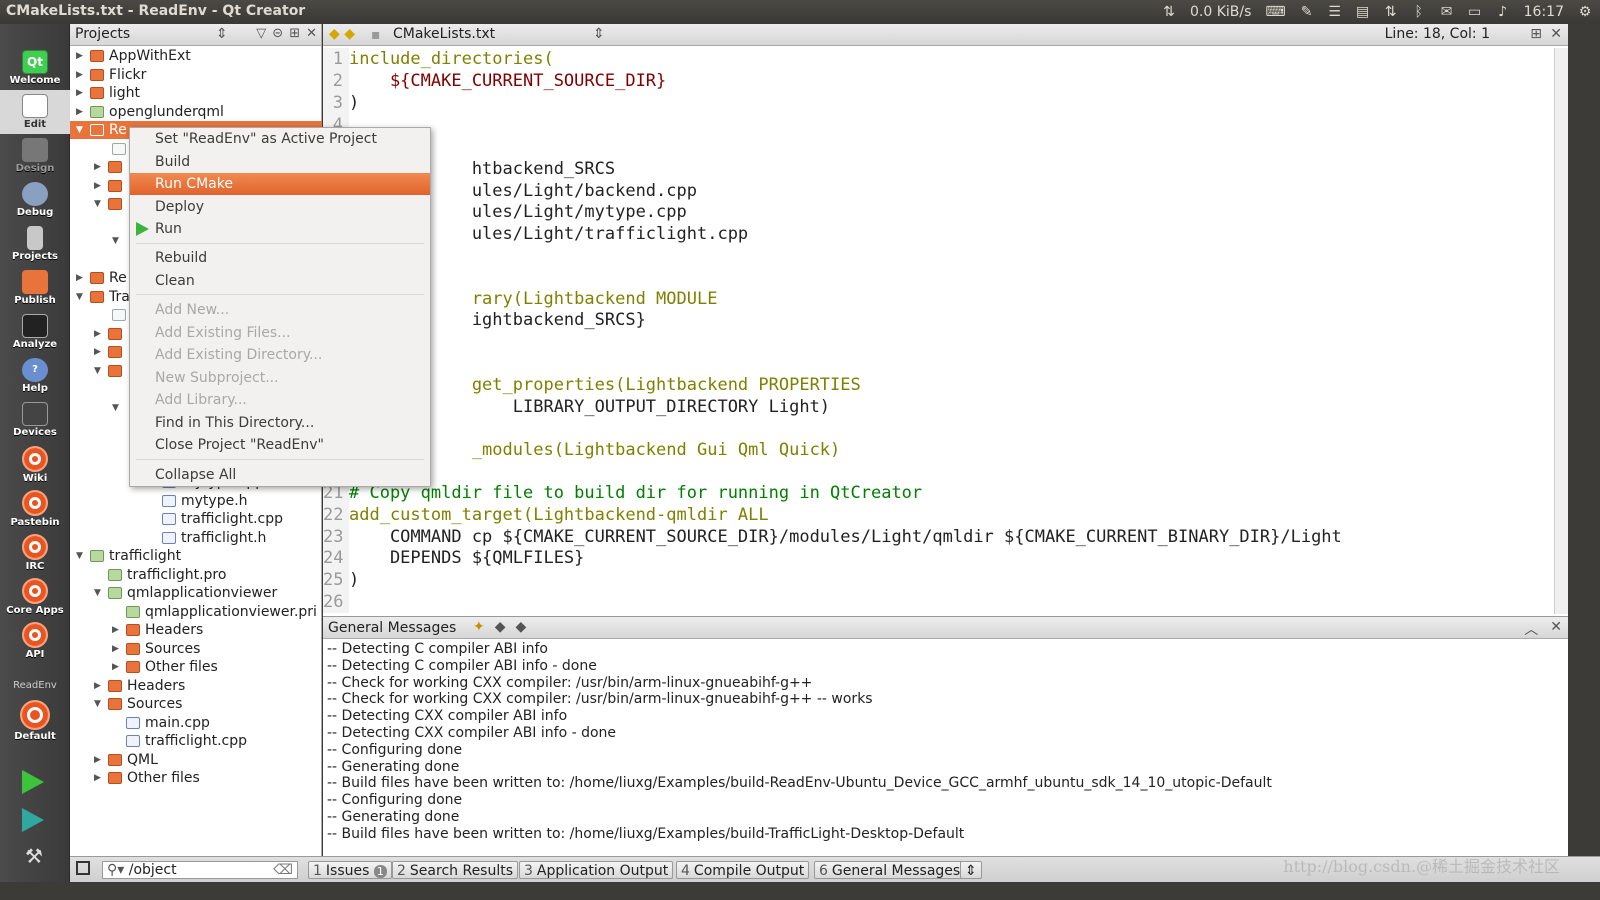  I want to click on hammer-icon: ⚒, so click(34, 856).